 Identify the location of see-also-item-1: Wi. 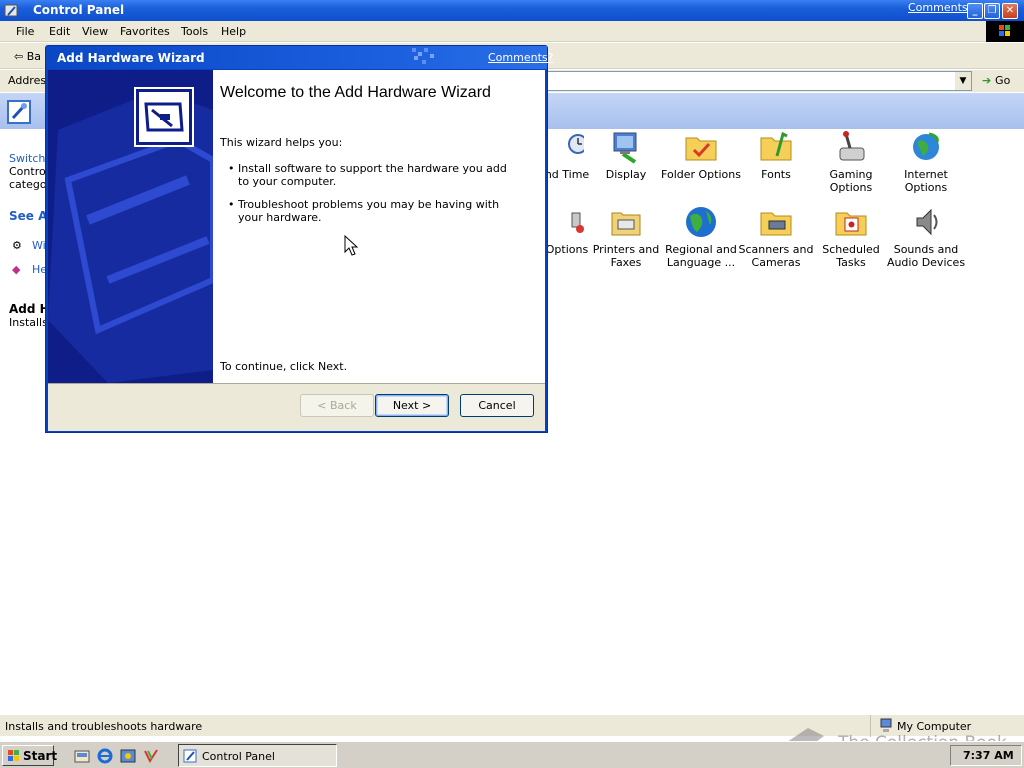
(38, 245).